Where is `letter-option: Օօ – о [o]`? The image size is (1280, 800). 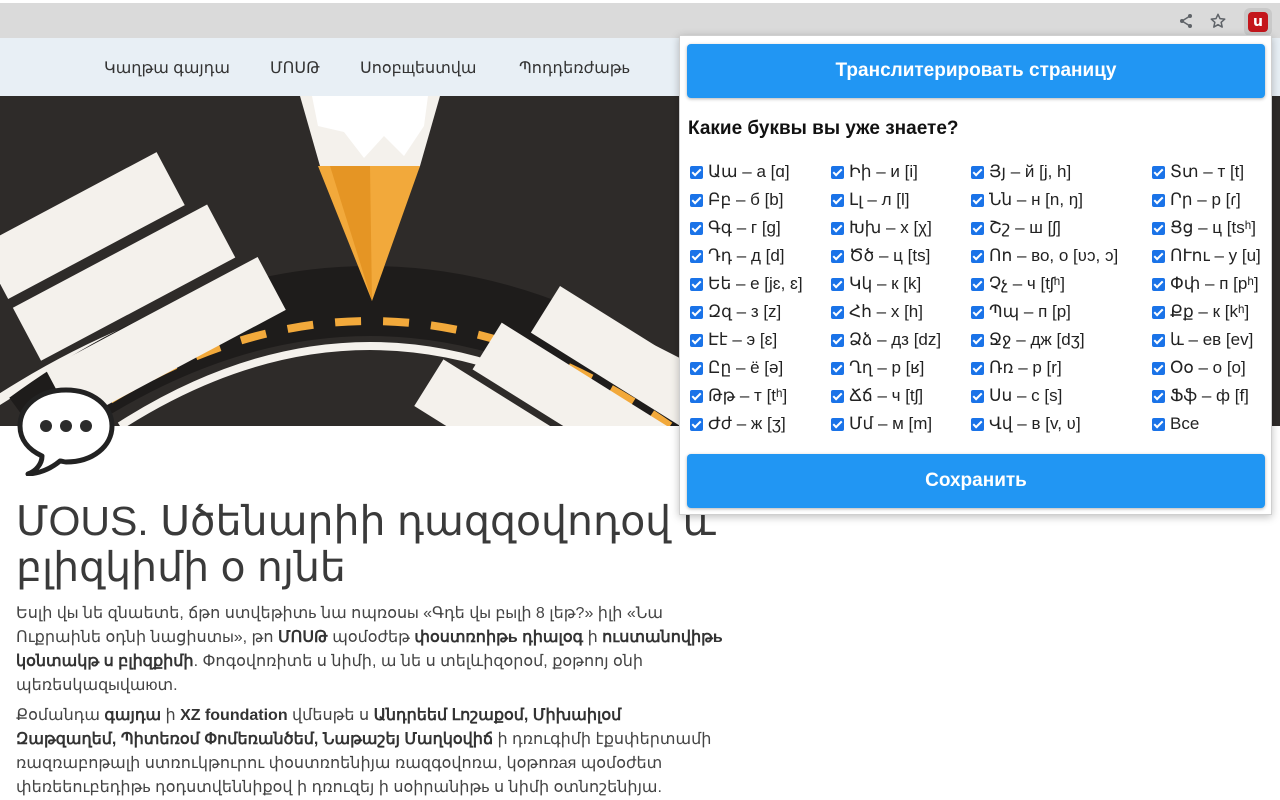
letter-option: Օօ – о [o] is located at coordinates (1199, 368).